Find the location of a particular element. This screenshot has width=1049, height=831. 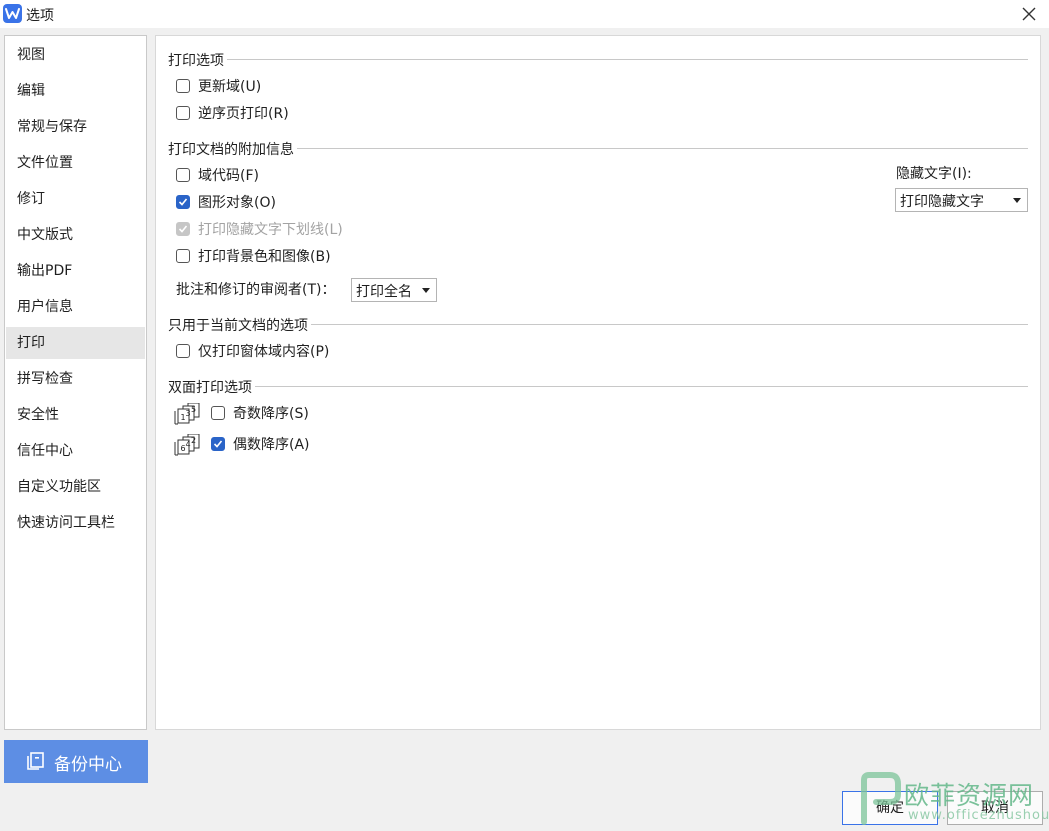

even-digit-4: 4 is located at coordinates (188, 444).